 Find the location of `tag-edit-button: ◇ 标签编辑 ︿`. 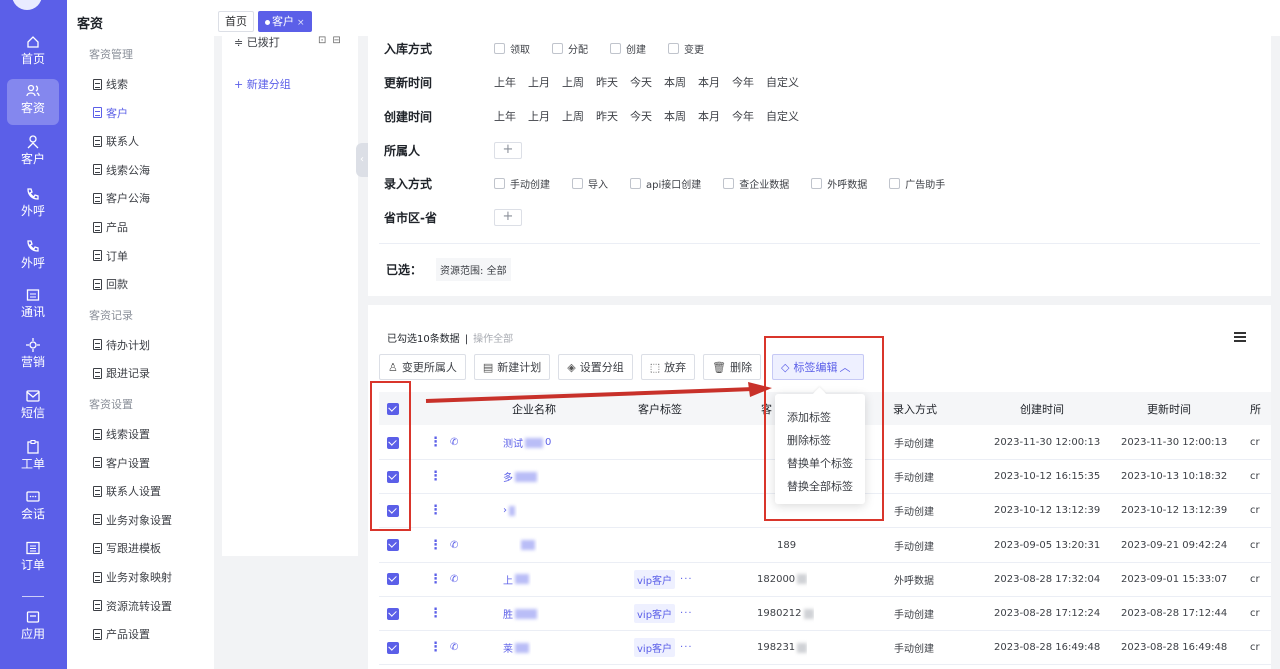

tag-edit-button: ◇ 标签编辑 ︿ is located at coordinates (818, 367).